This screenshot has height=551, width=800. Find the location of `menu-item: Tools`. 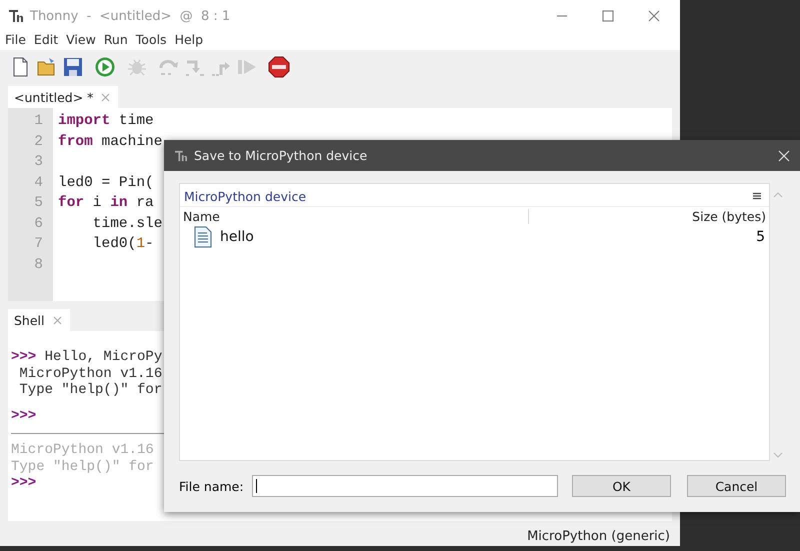

menu-item: Tools is located at coordinates (151, 41).